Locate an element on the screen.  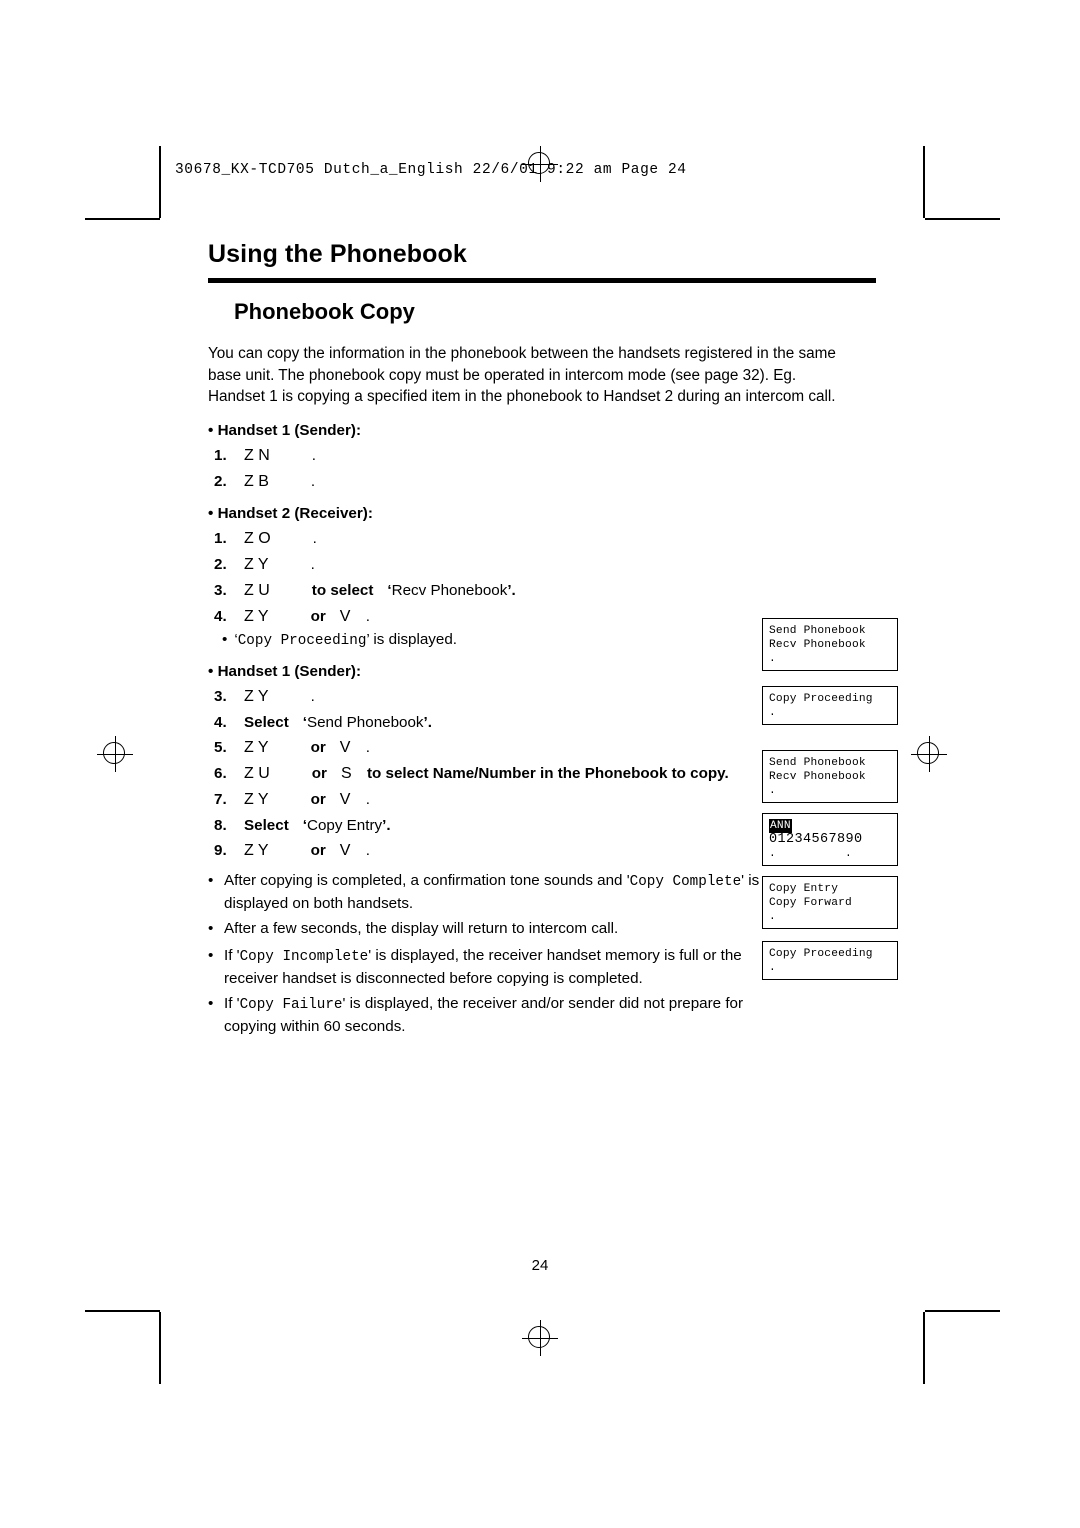
step-menu-item: Copy Entry is located at coordinates (344, 825).